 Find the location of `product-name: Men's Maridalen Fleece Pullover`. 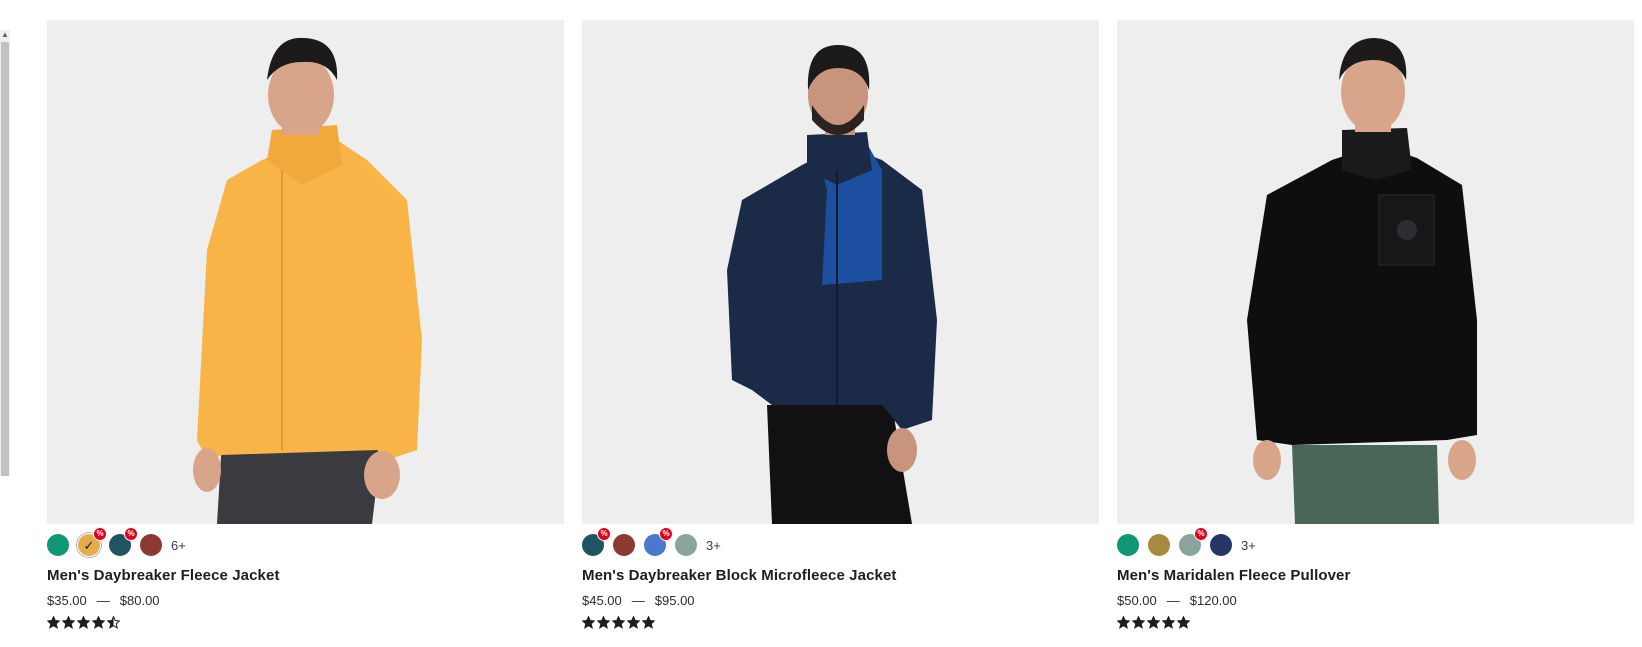

product-name: Men's Maridalen Fleece Pullover is located at coordinates (1375, 575).